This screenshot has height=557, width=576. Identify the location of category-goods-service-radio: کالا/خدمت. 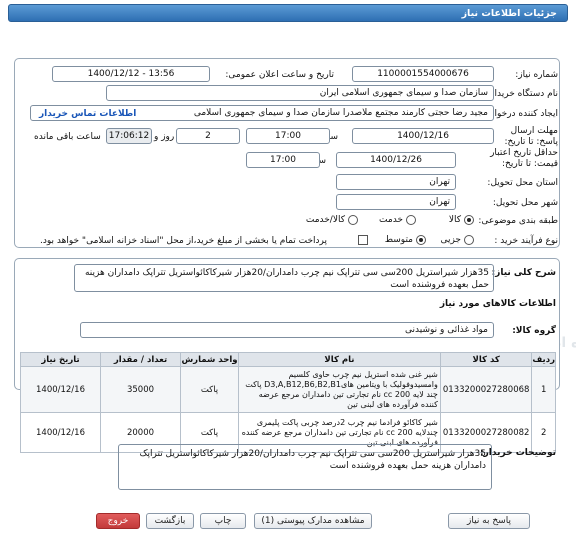
(332, 220).